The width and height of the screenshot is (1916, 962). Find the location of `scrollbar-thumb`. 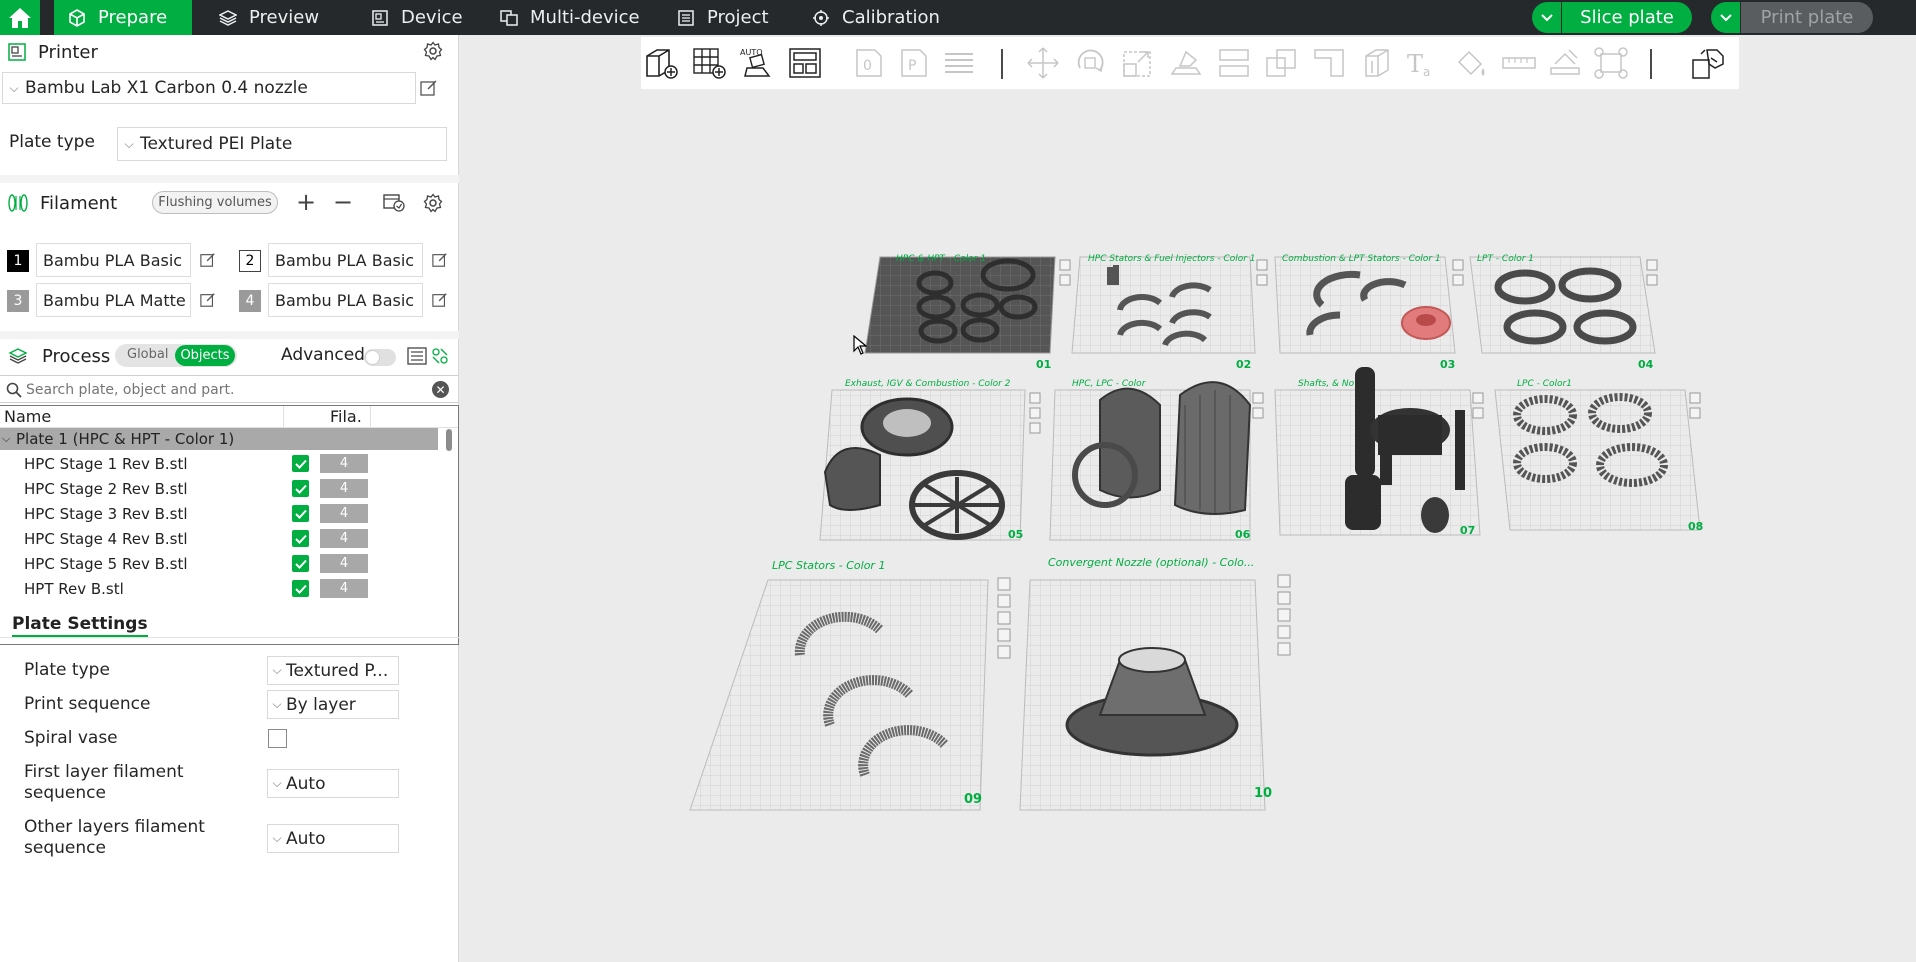

scrollbar-thumb is located at coordinates (449, 440).